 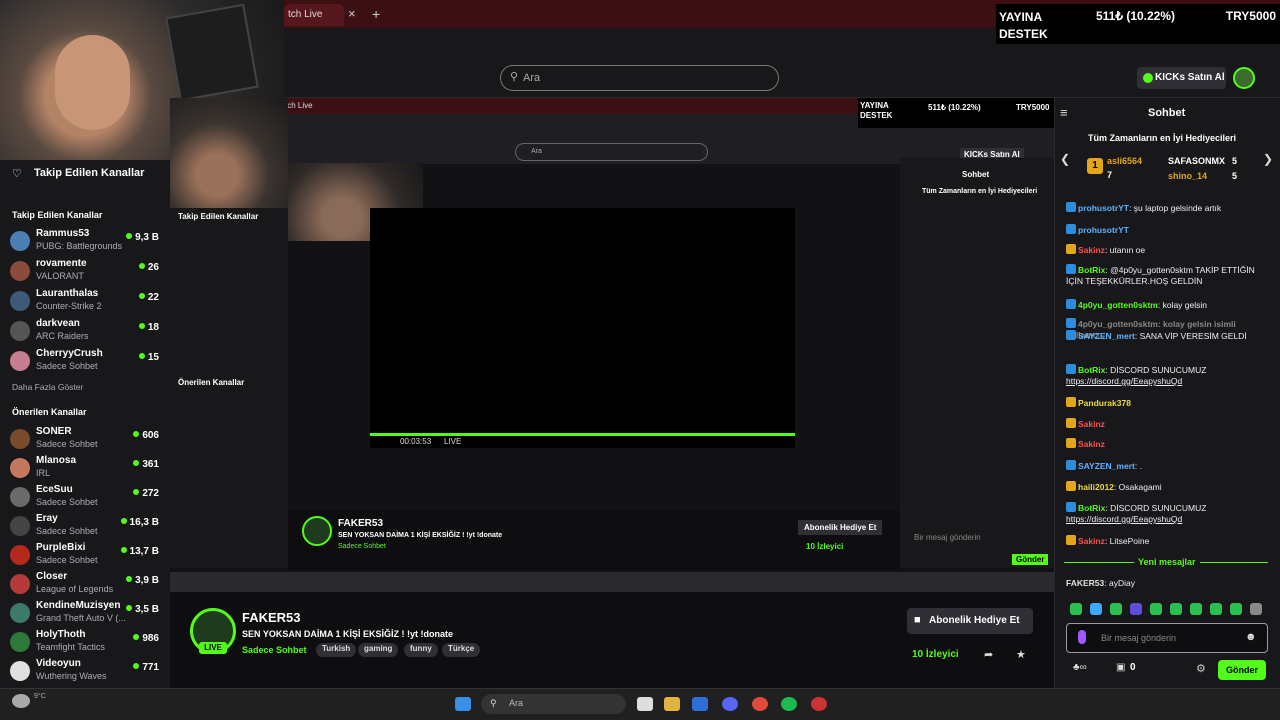 I want to click on chat-text: kolay gelsin, so click(x=1184, y=305).